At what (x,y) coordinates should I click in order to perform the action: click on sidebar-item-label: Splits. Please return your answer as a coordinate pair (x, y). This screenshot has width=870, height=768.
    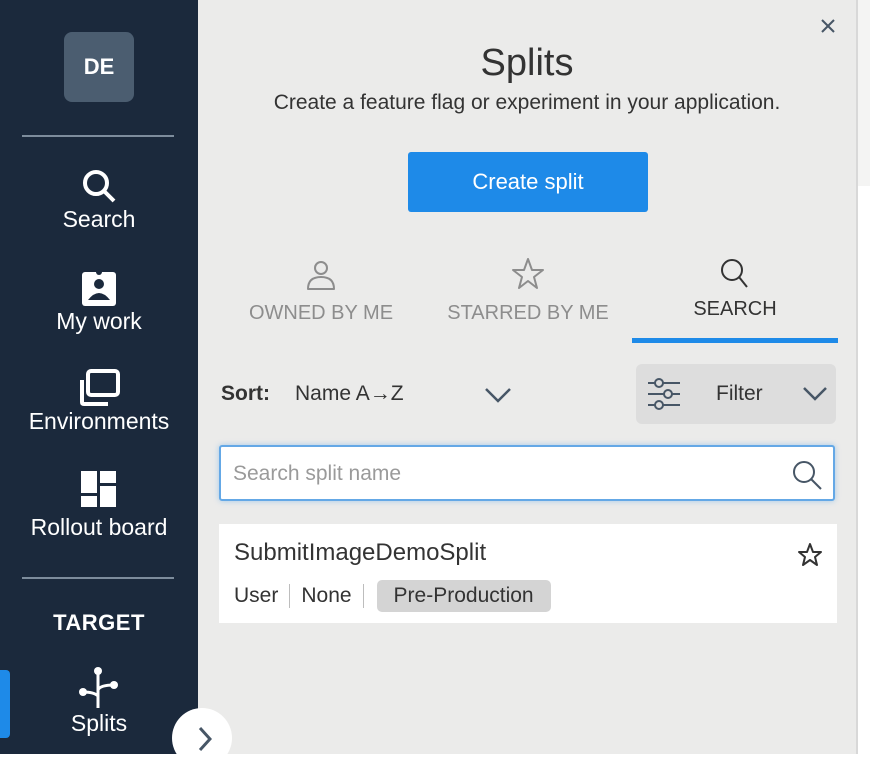
    Looking at the image, I should click on (99, 723).